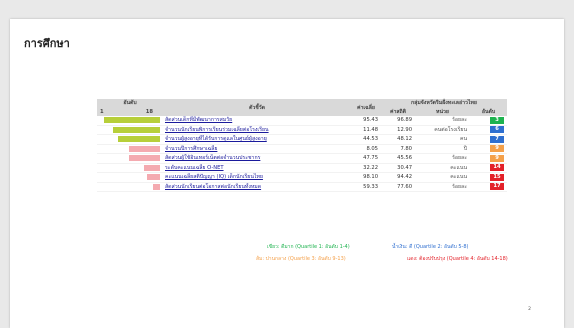  What do you see at coordinates (488, 178) in the screenshot?
I see `rank-cell: 15` at bounding box center [488, 178].